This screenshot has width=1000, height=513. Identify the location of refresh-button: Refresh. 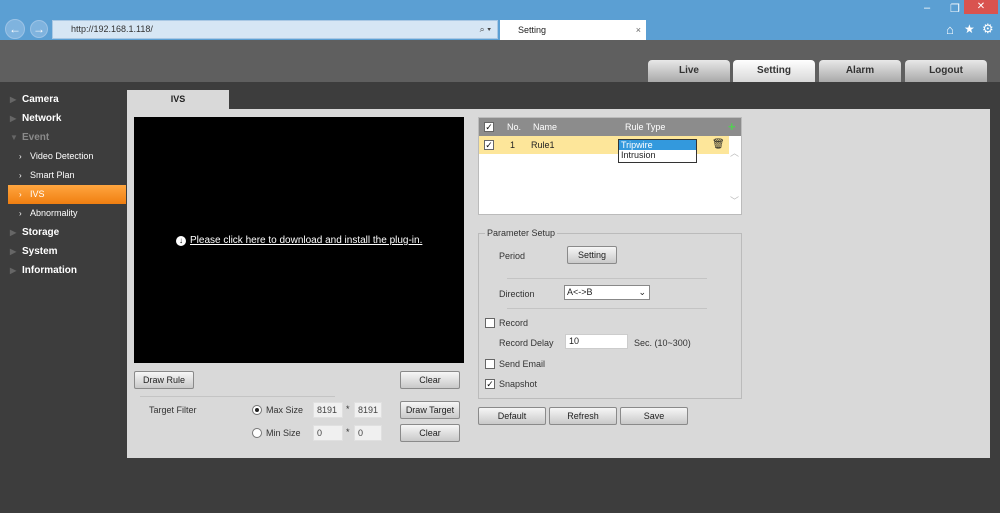
(583, 416).